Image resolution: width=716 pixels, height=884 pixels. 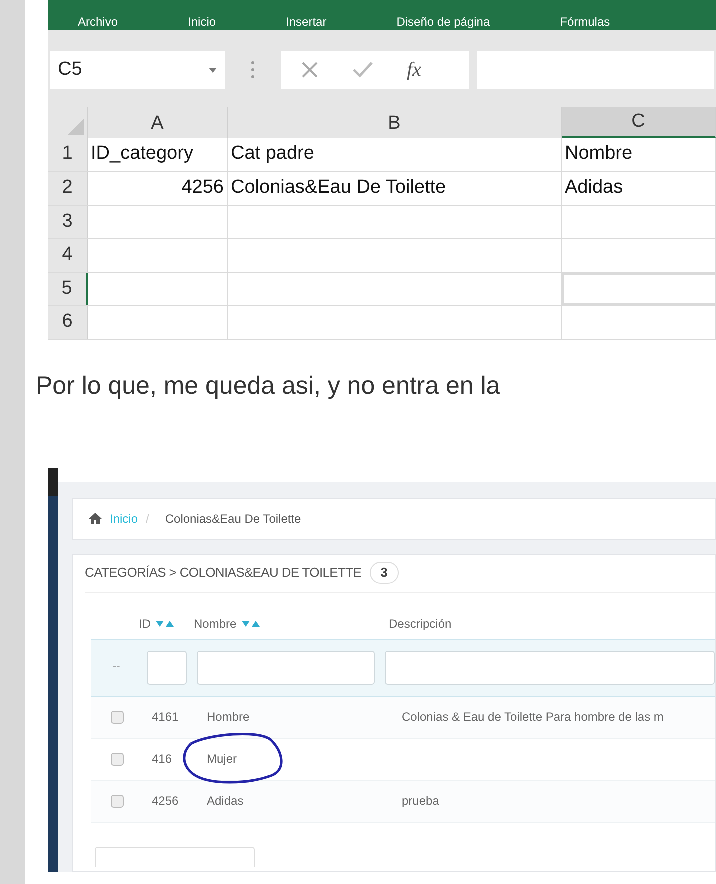 I want to click on function-button: fx, so click(x=414, y=70).